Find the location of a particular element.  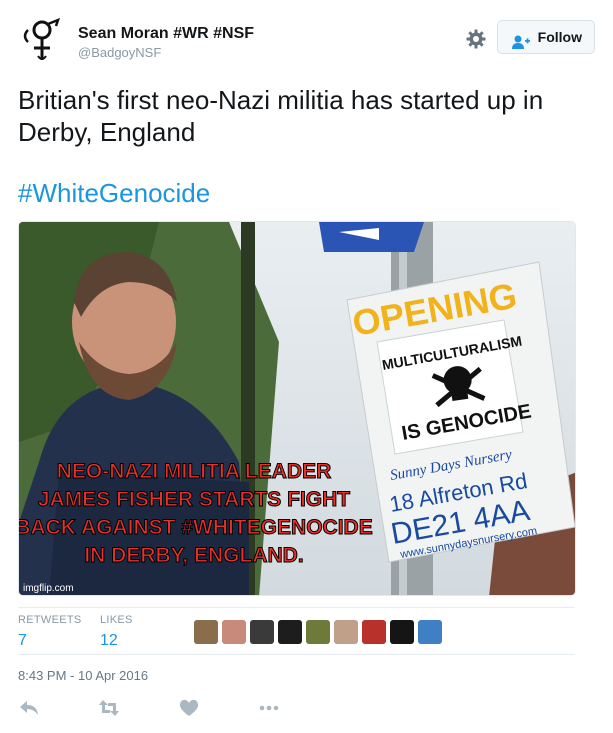

retweet-icon is located at coordinates (109, 708).